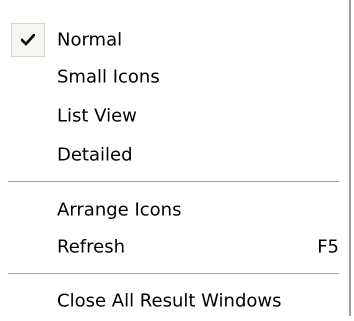 Image resolution: width=354 pixels, height=321 pixels. Describe the element at coordinates (108, 77) in the screenshot. I see `menu-item-label: Small Icons` at that location.